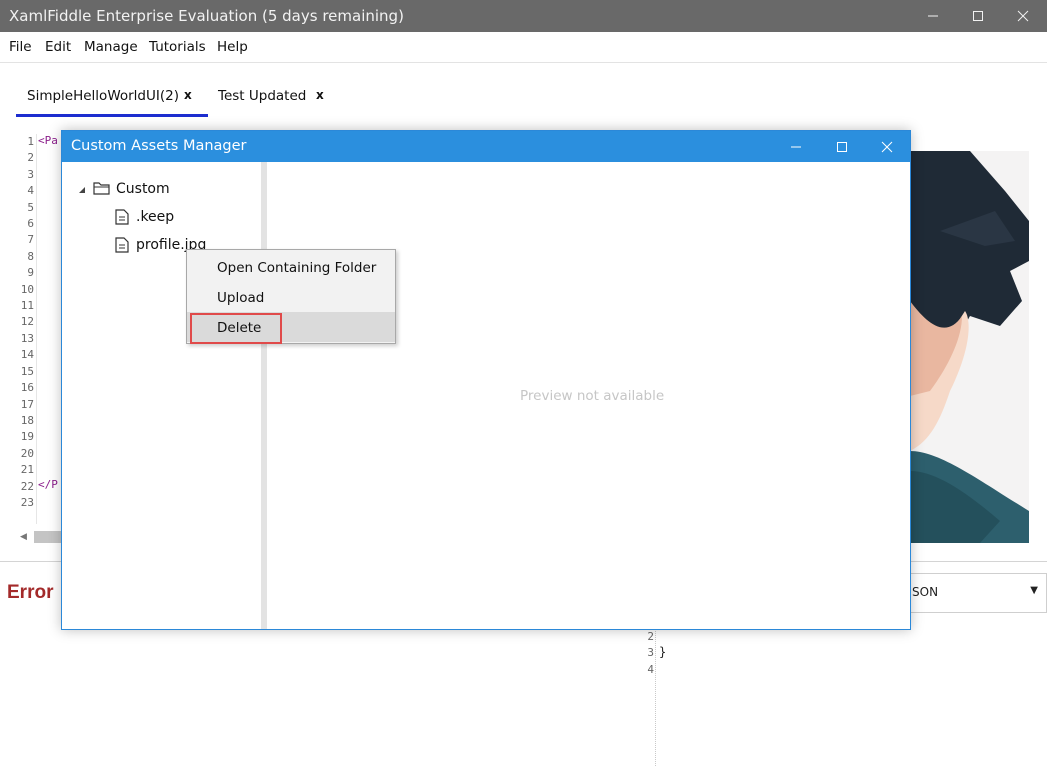  I want to click on line-number: 18, so click(27, 420).